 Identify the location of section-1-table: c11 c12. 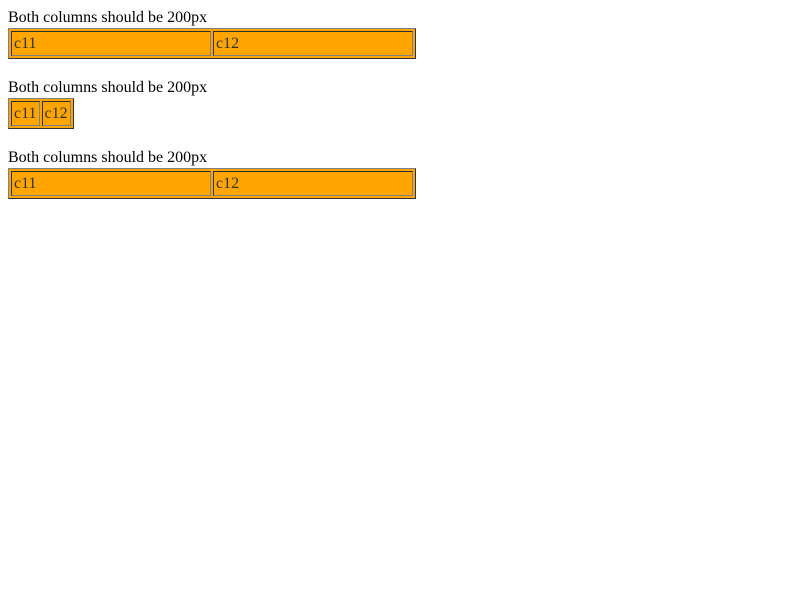
(212, 43).